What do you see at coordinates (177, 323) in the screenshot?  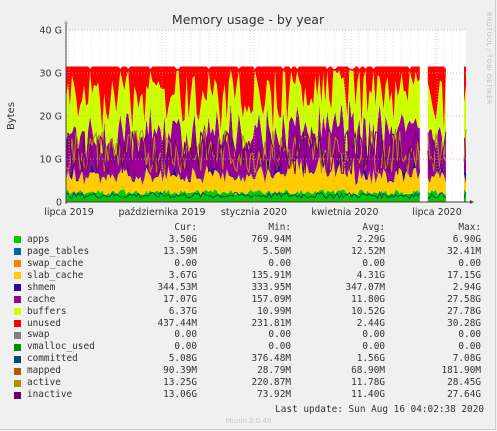 I see `legend-cur: 437.44M` at bounding box center [177, 323].